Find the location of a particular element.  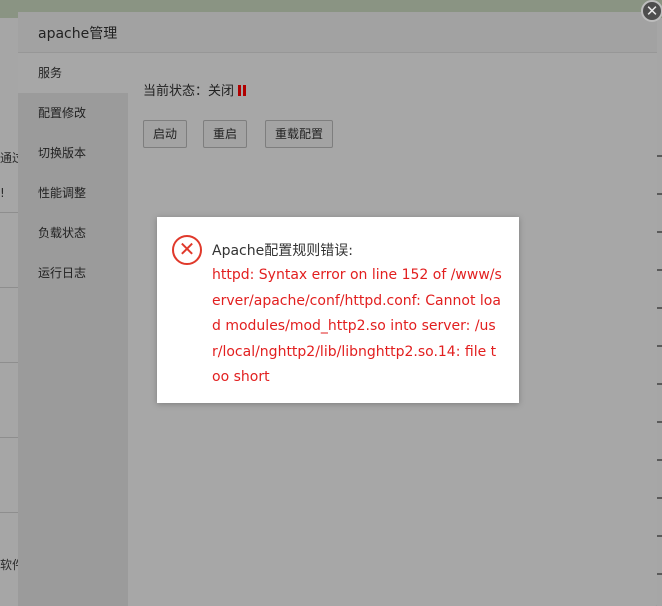

sidebar-item-run-log: 运行日志 is located at coordinates (73, 273).